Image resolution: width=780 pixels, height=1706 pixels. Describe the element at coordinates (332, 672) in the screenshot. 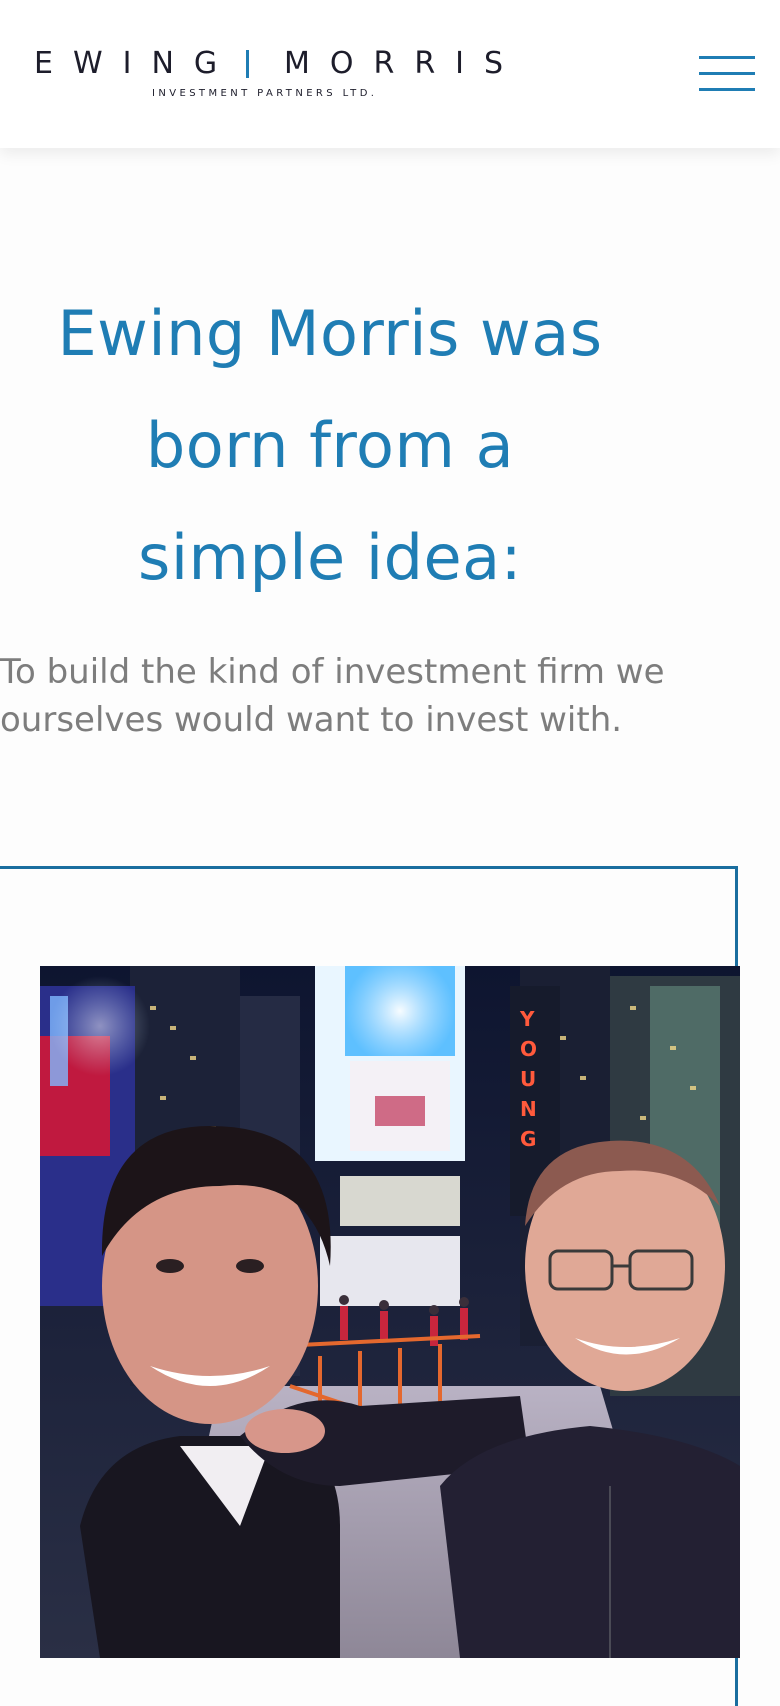

I see `intro-line: To build the kind of investment firm we` at that location.